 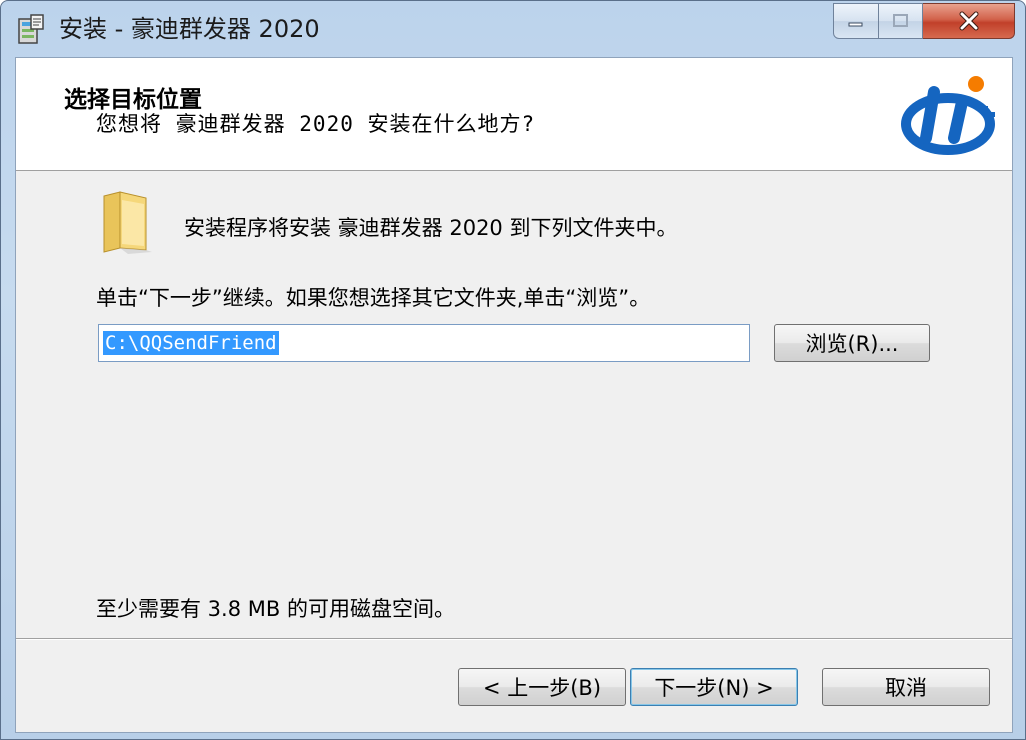 I want to click on brand-logo, so click(x=948, y=115).